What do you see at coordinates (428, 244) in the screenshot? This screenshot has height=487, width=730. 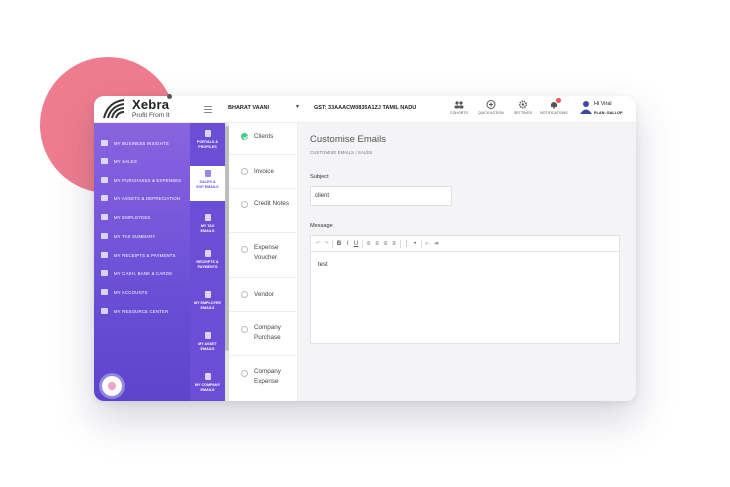 I see `outdent-icon: ⇤` at bounding box center [428, 244].